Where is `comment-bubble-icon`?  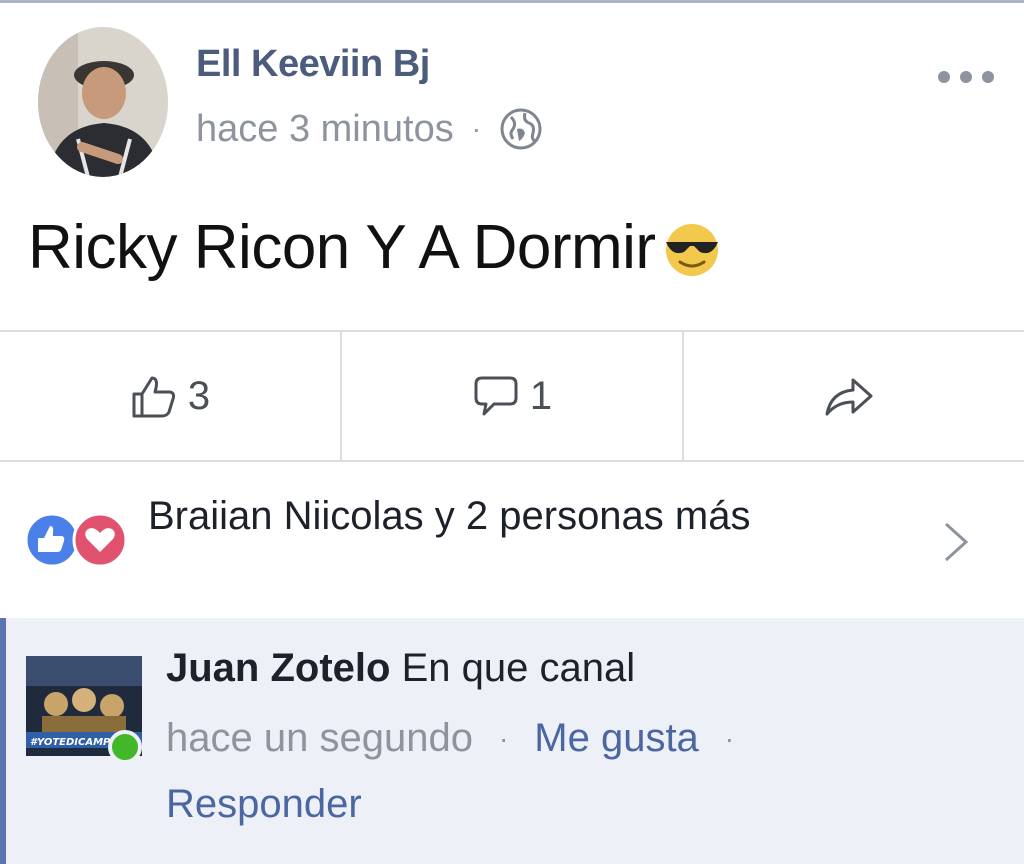
comment-bubble-icon is located at coordinates (496, 396).